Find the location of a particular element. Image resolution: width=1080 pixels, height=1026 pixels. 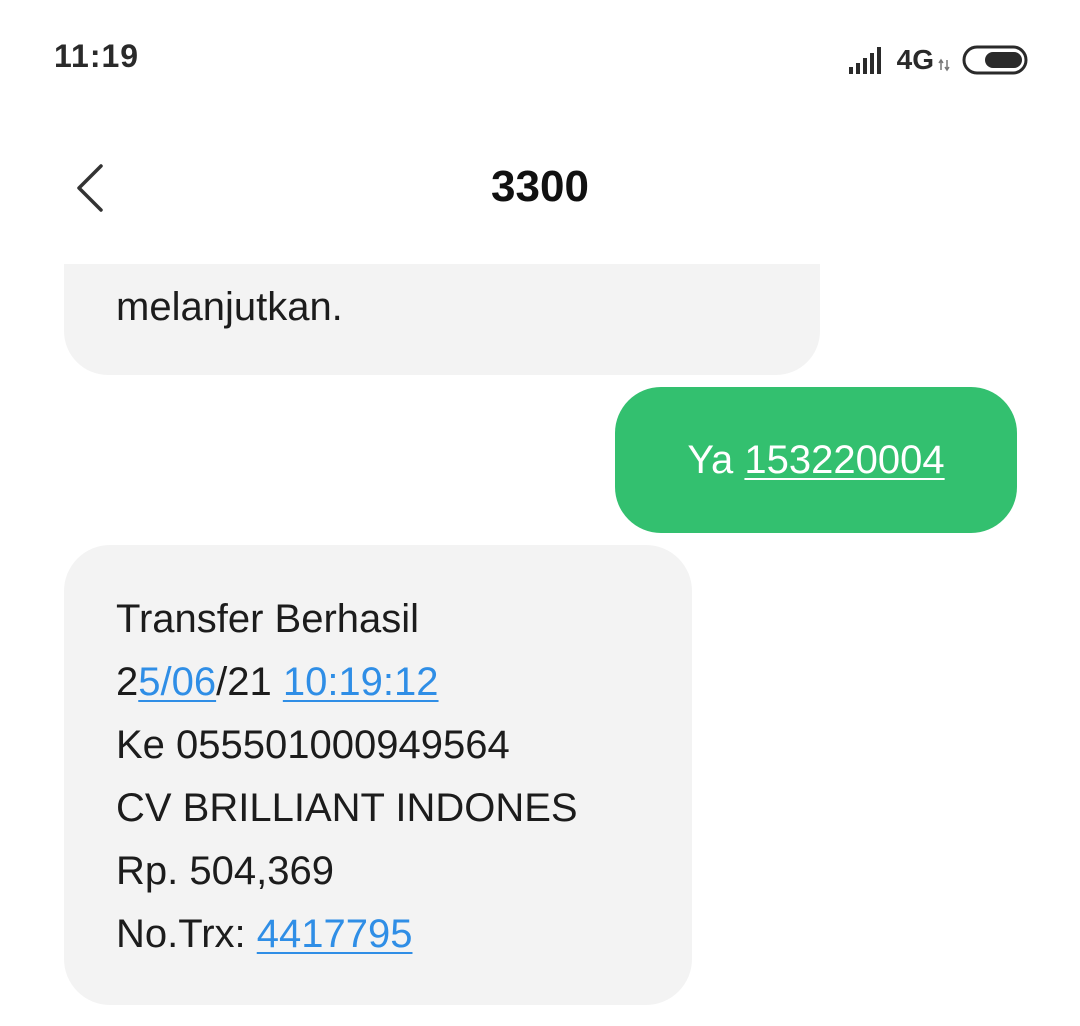

message-line-status: Transfer Berhasil is located at coordinates (268, 619).